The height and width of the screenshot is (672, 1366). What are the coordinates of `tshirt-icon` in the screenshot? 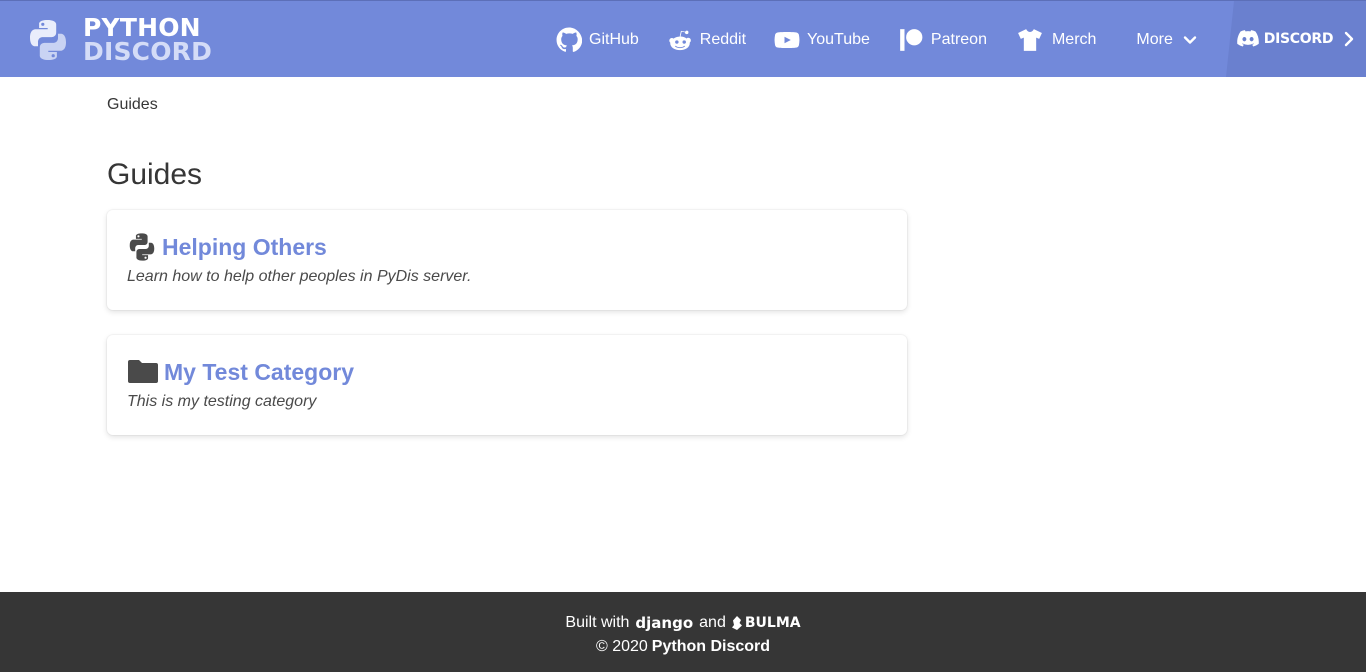 It's located at (1030, 39).